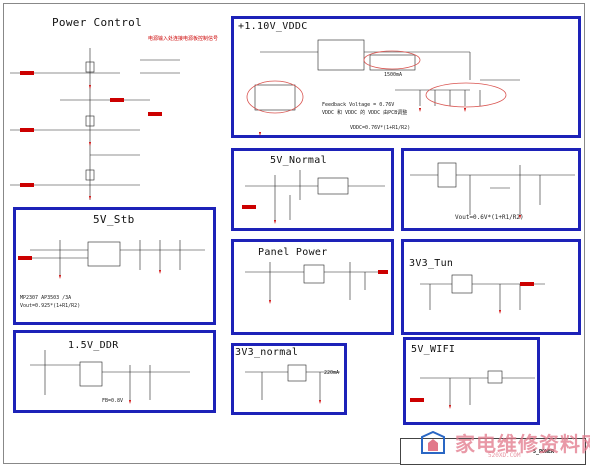  Describe the element at coordinates (522, 444) in the screenshot. I see `watermark-text: 家电维修资料网` at that location.